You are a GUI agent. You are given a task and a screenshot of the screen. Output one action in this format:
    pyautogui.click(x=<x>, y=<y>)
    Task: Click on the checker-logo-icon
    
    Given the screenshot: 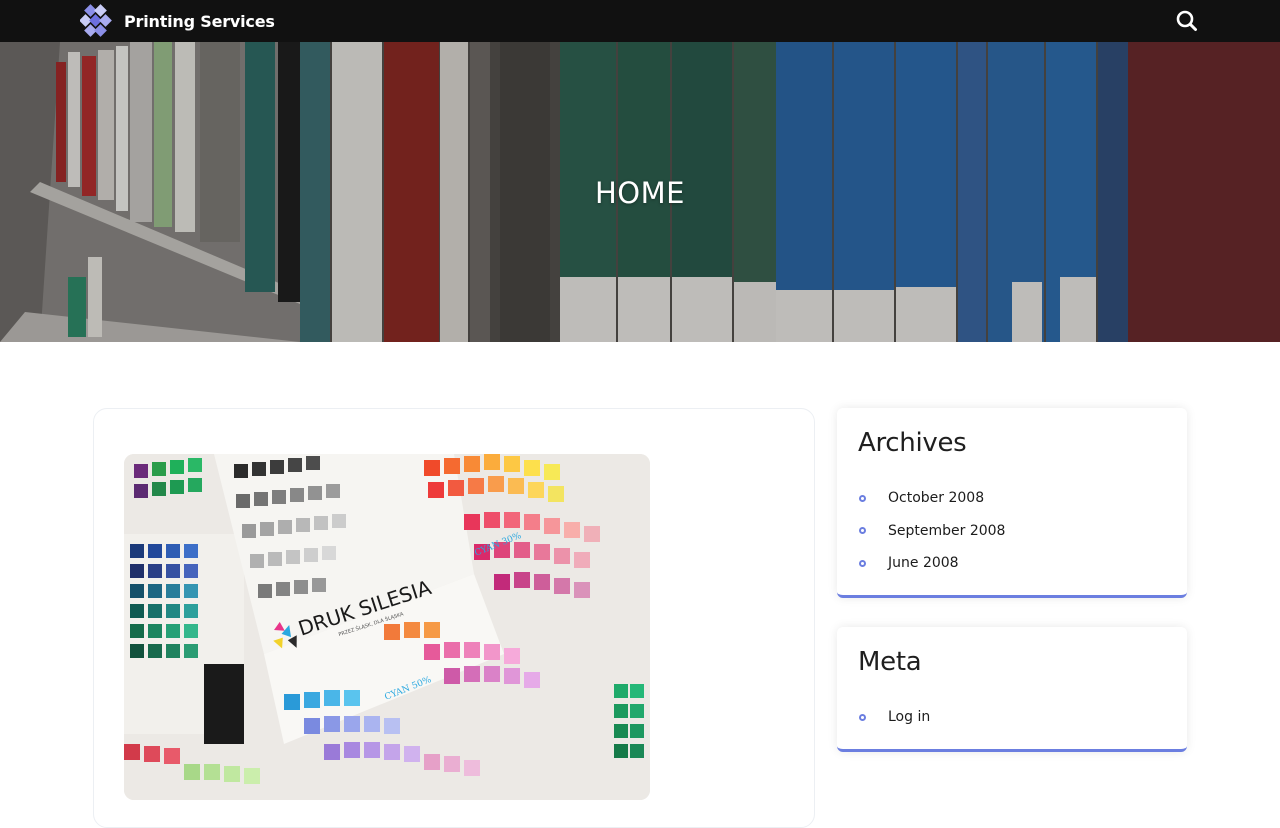 What is the action you would take?
    pyautogui.click(x=98, y=21)
    